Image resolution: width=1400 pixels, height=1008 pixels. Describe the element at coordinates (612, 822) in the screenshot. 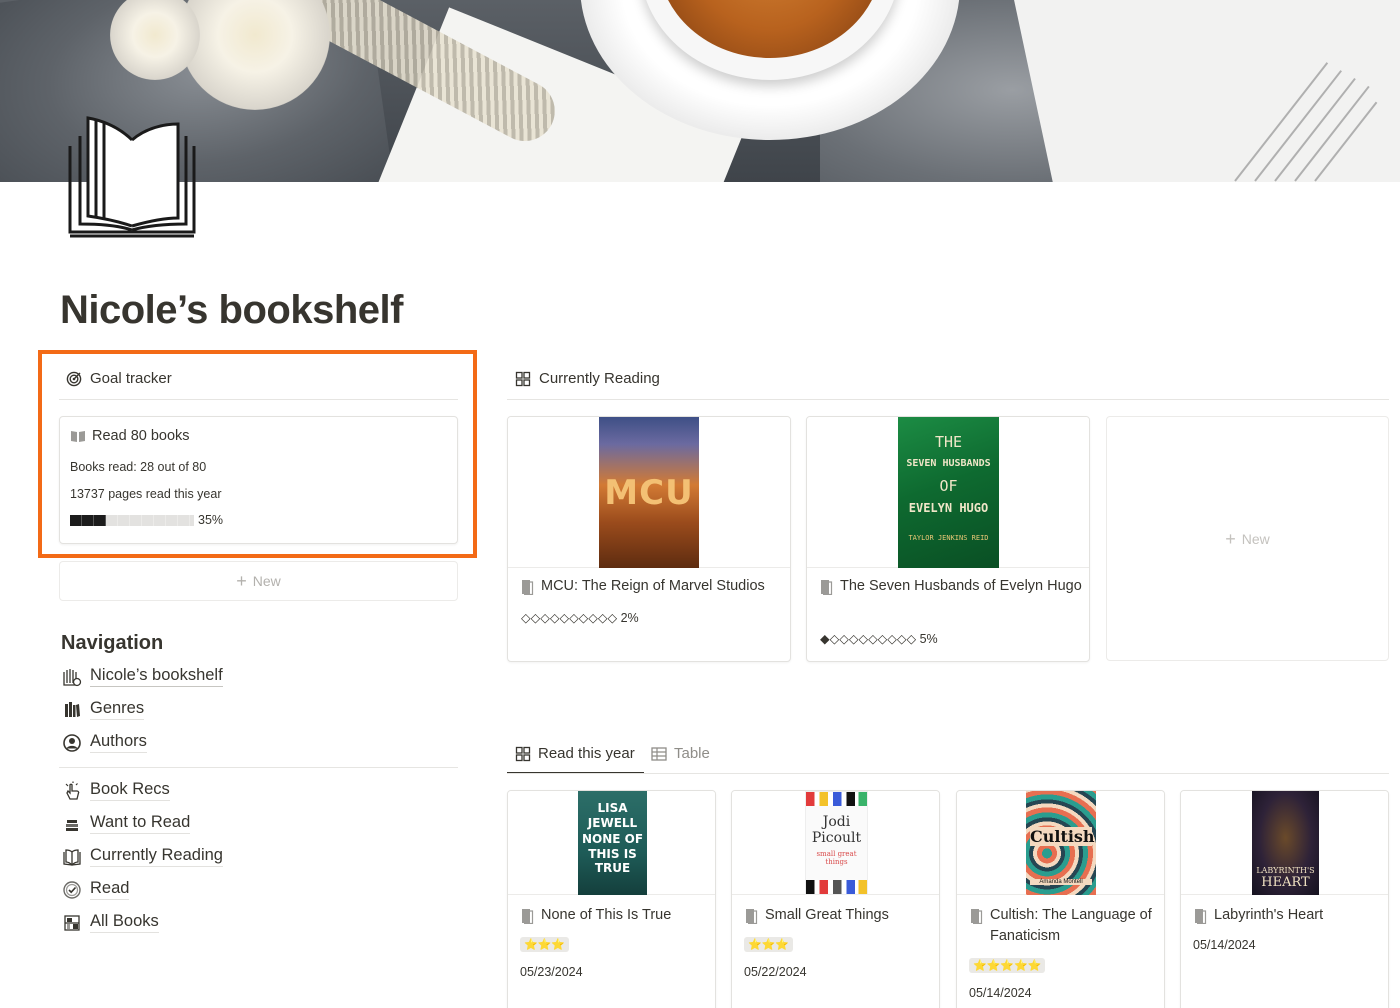

I see `cover-line: JEWELL` at that location.